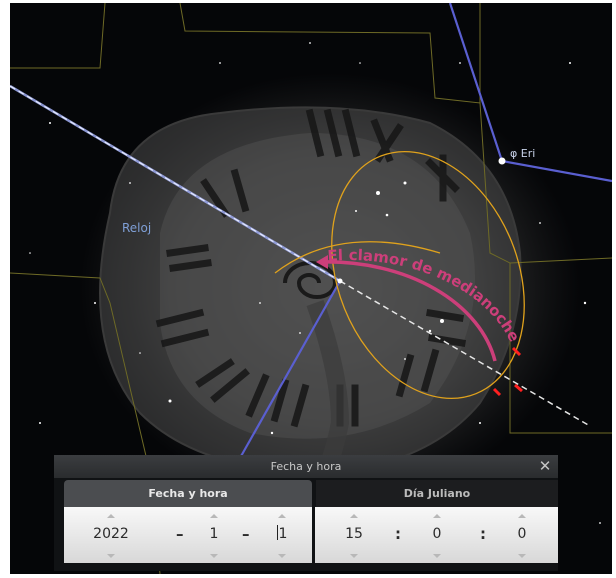 The width and height of the screenshot is (616, 578). I want to click on minute-value: 0, so click(437, 534).